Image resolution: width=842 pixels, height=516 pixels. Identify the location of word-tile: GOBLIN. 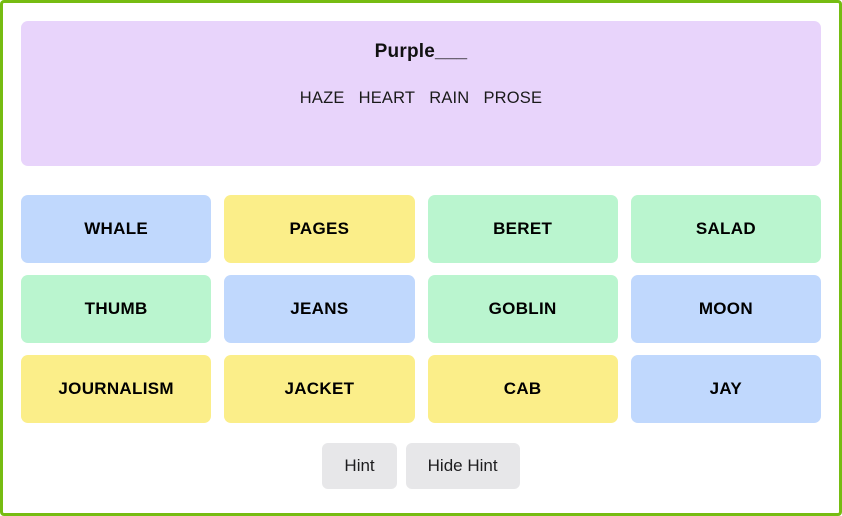
(522, 309).